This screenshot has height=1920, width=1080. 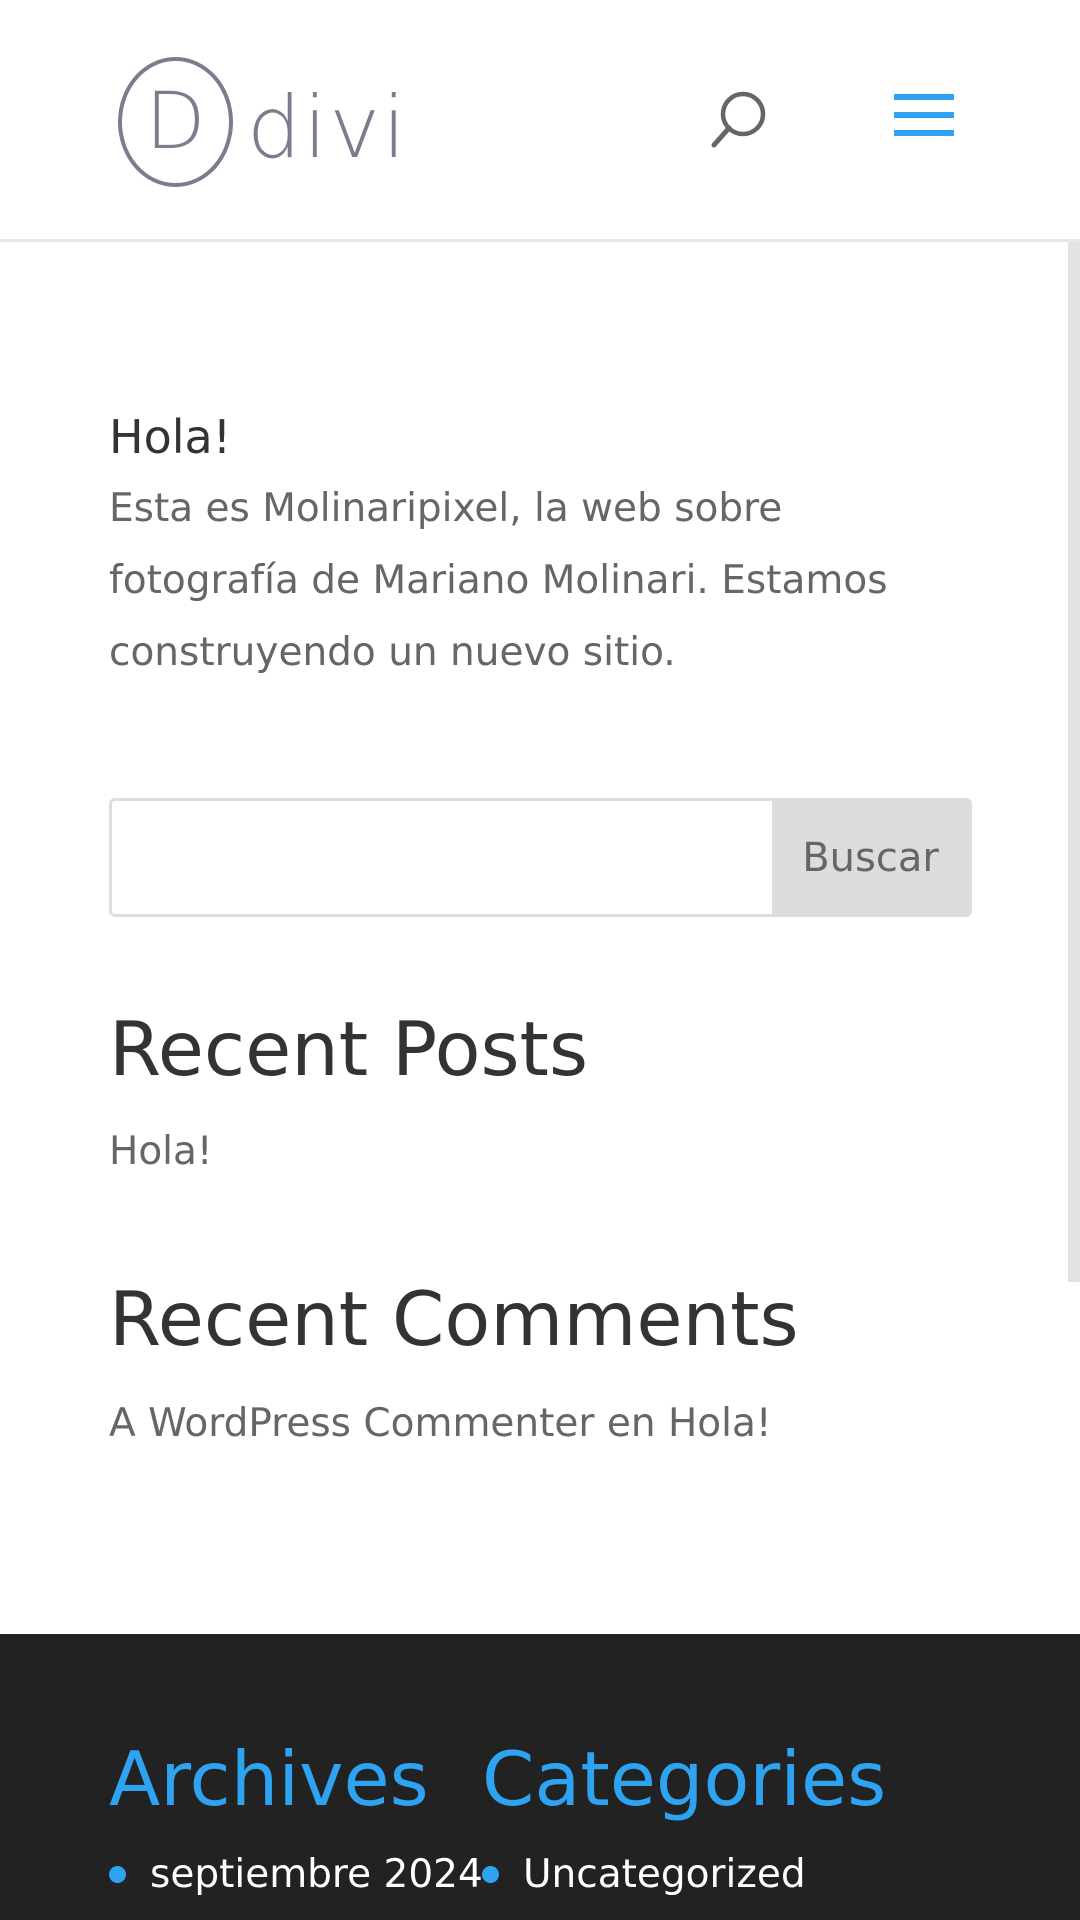 What do you see at coordinates (684, 1779) in the screenshot?
I see `categories-title: Categories` at bounding box center [684, 1779].